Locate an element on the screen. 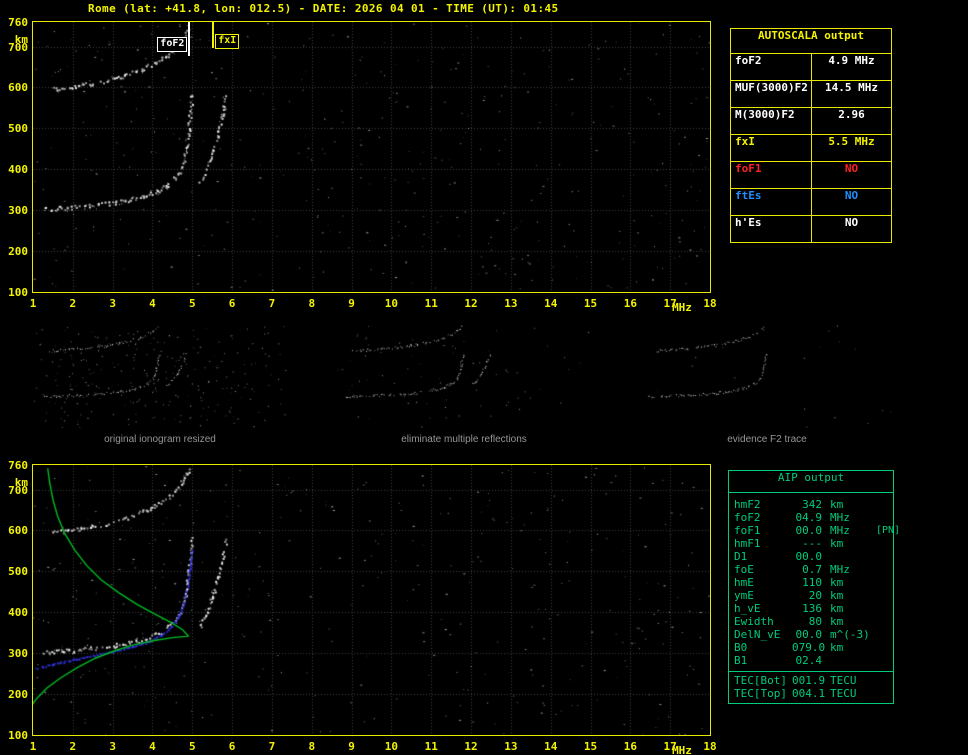 This screenshot has height=755, width=968. aip-parameter-unit: m^(-3) is located at coordinates (850, 634).